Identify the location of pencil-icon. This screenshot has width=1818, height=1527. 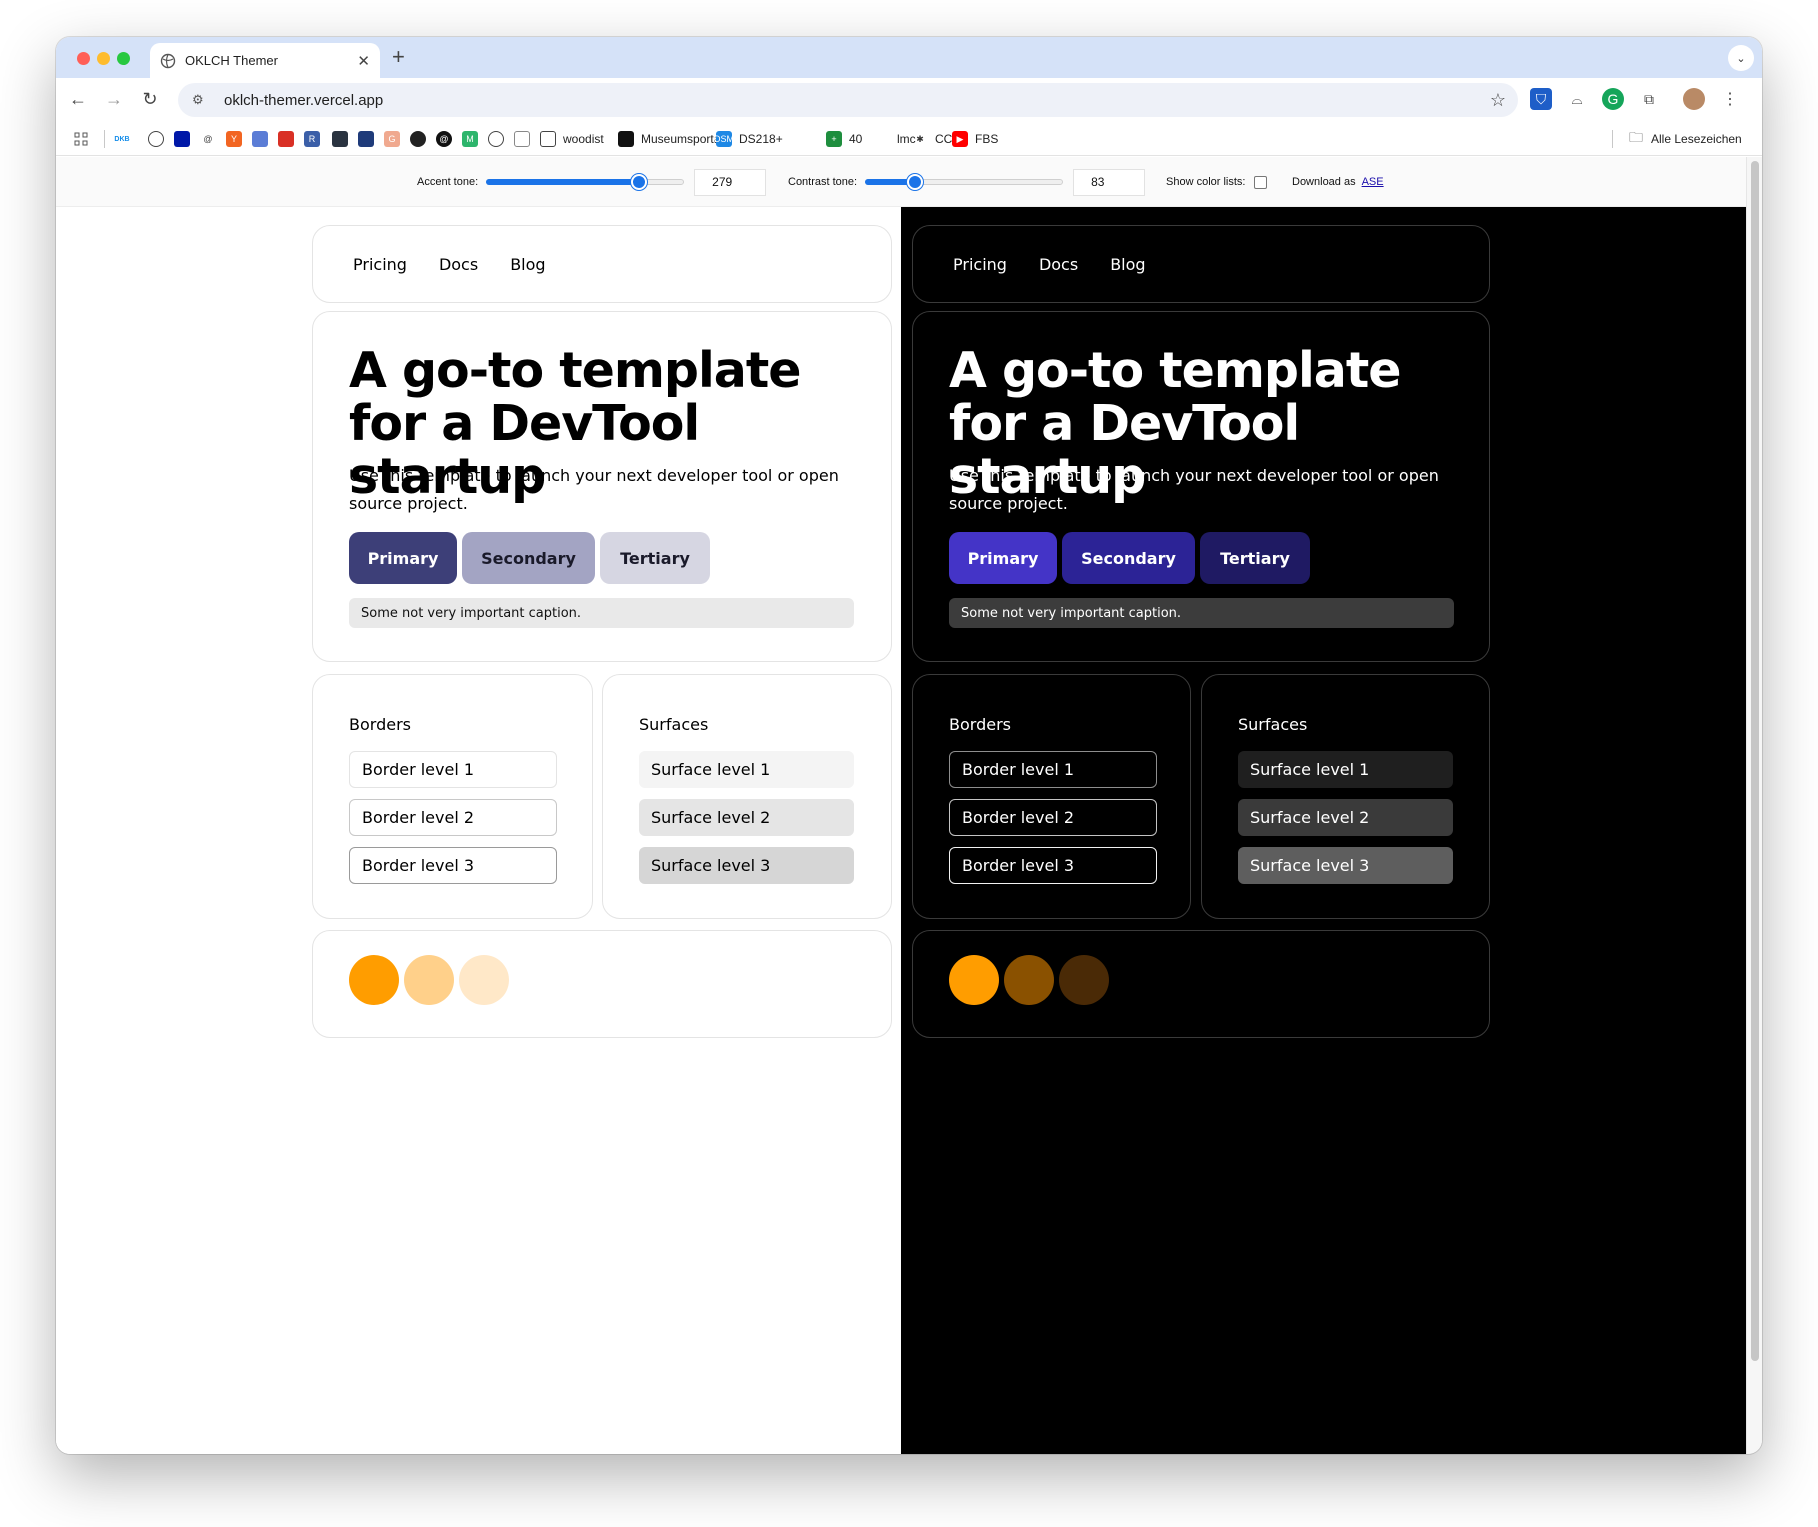
(882, 139).